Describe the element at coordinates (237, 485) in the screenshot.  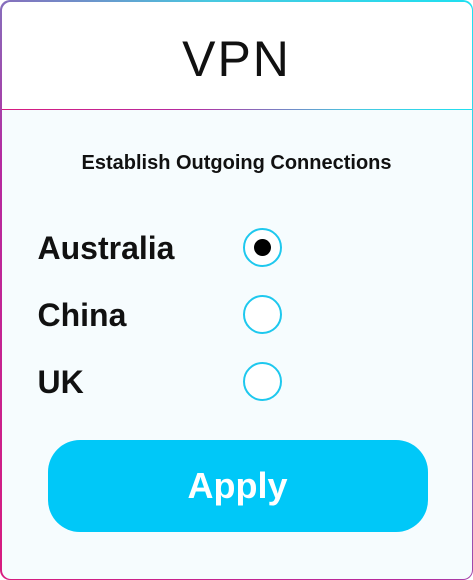
I see `apply-button: Apply` at that location.